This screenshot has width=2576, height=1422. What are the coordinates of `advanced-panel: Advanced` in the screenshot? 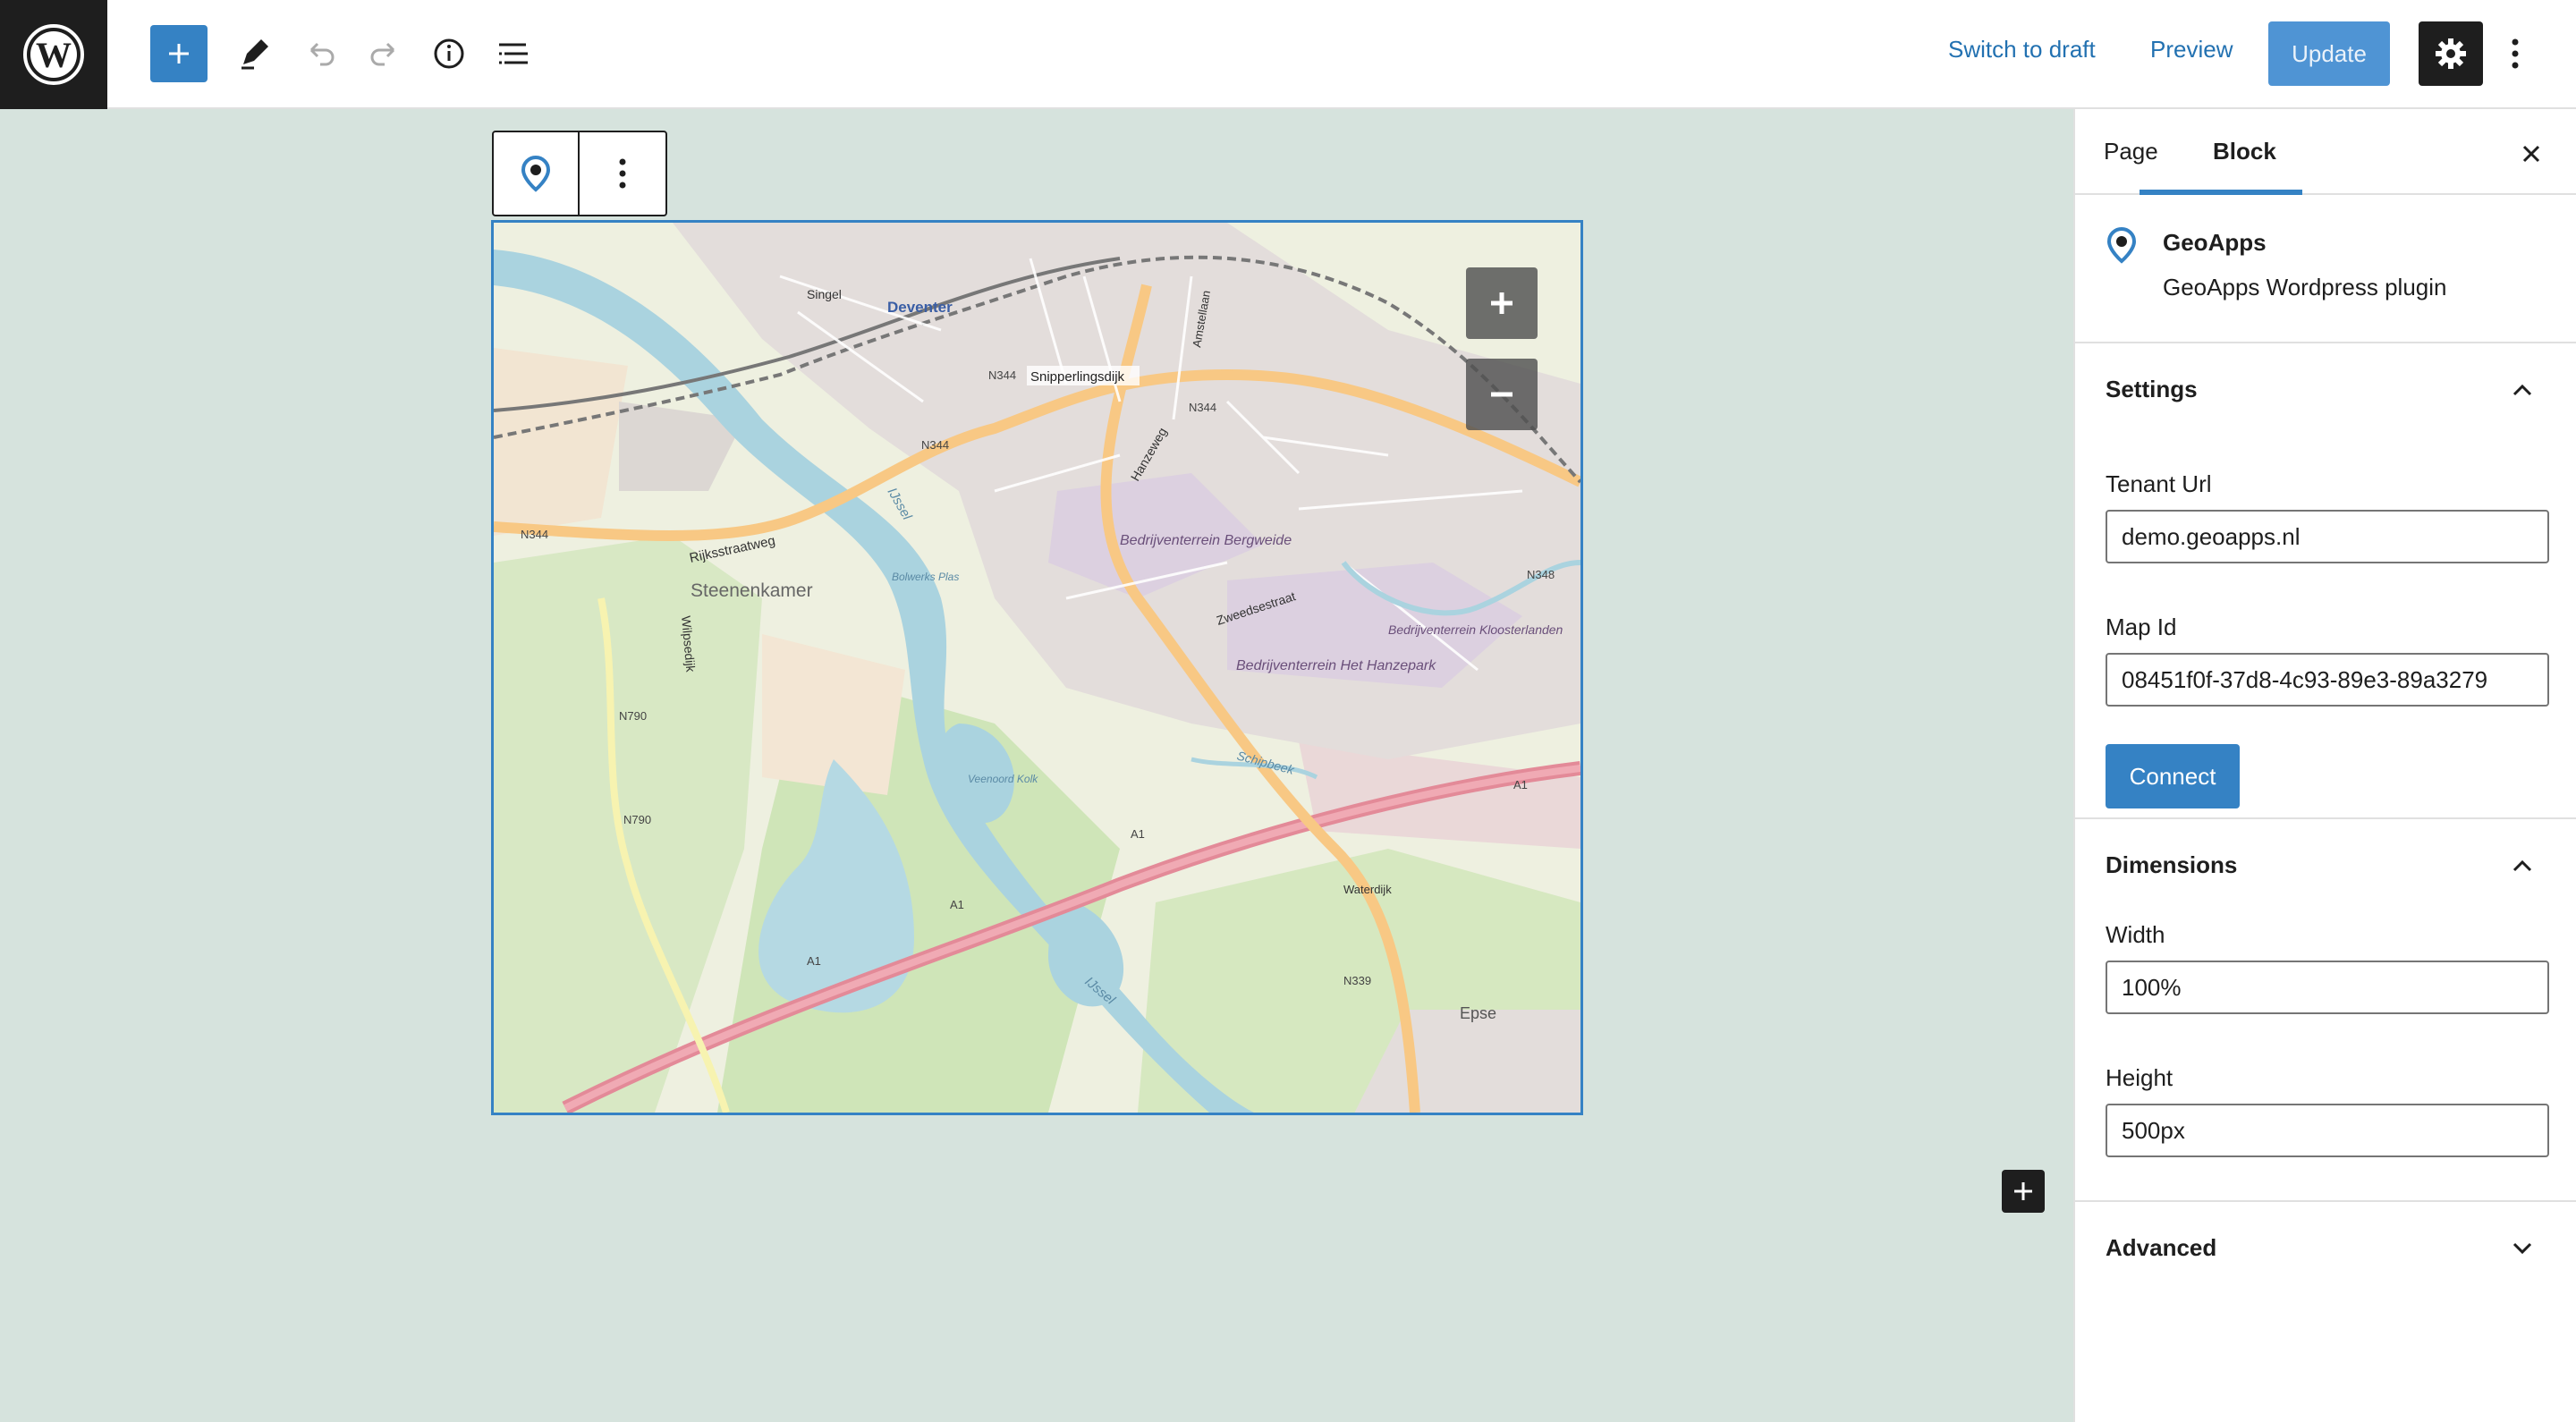 It's located at (2325, 1246).